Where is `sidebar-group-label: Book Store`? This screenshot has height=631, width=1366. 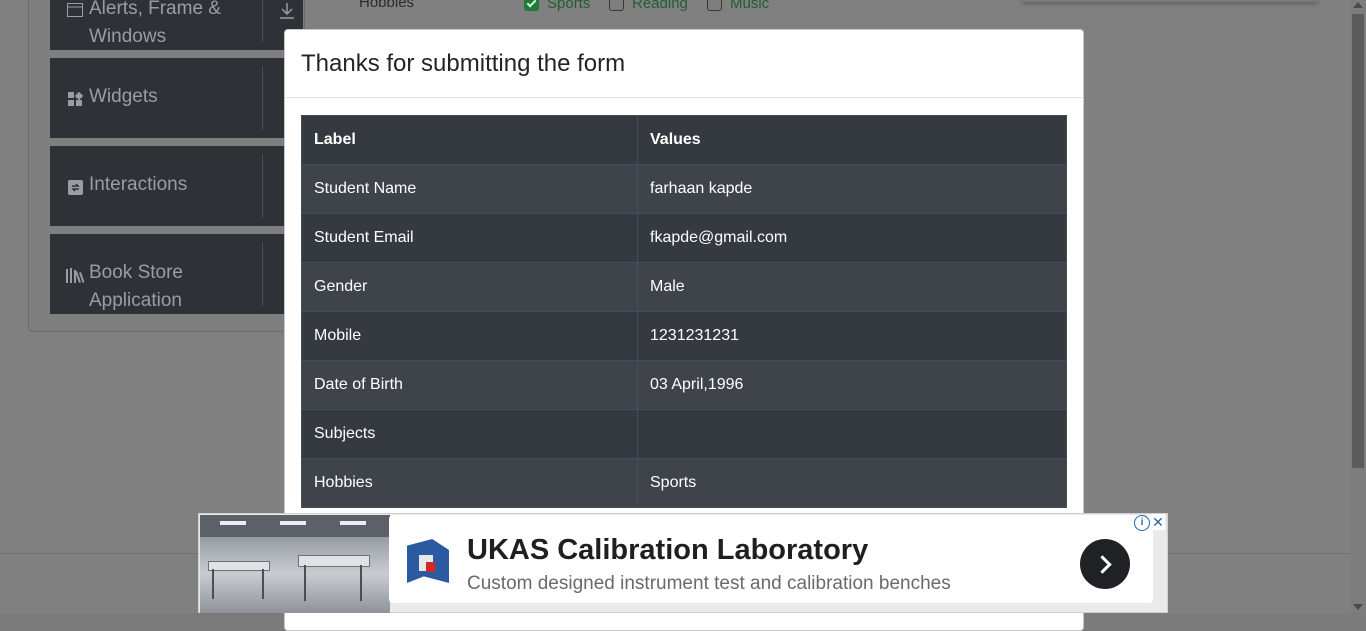
sidebar-group-label: Book Store is located at coordinates (136, 272).